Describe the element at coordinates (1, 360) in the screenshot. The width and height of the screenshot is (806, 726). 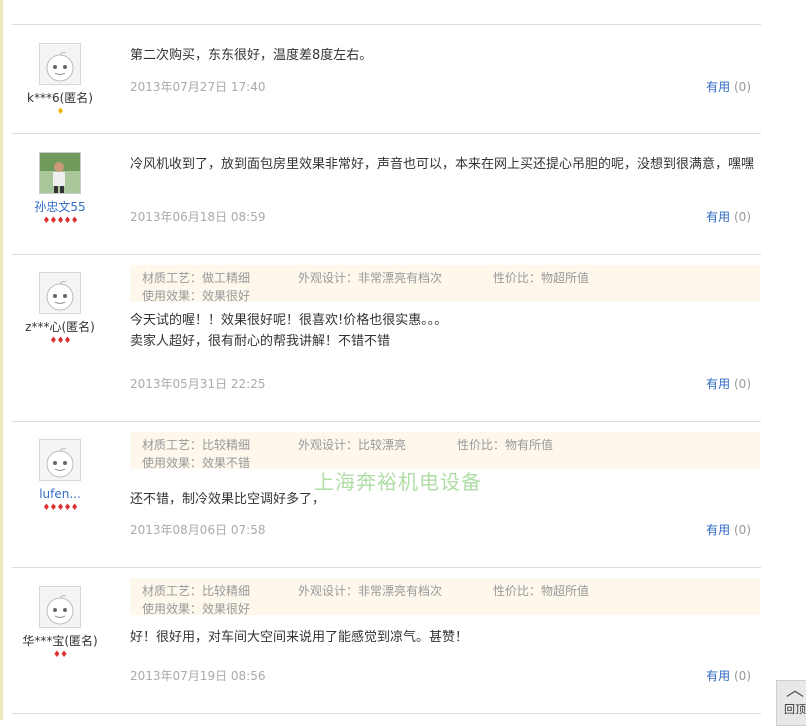
I see `left-border` at that location.